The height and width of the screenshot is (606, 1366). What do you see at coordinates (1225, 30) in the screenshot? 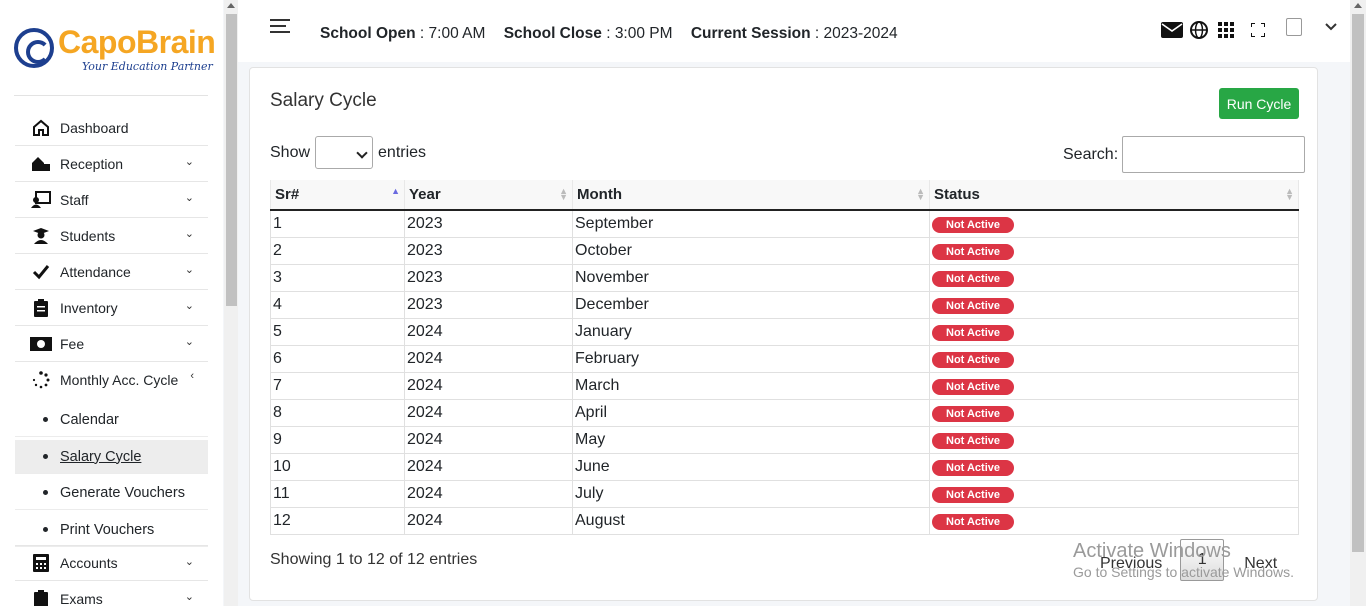
I see `grid-icon` at bounding box center [1225, 30].